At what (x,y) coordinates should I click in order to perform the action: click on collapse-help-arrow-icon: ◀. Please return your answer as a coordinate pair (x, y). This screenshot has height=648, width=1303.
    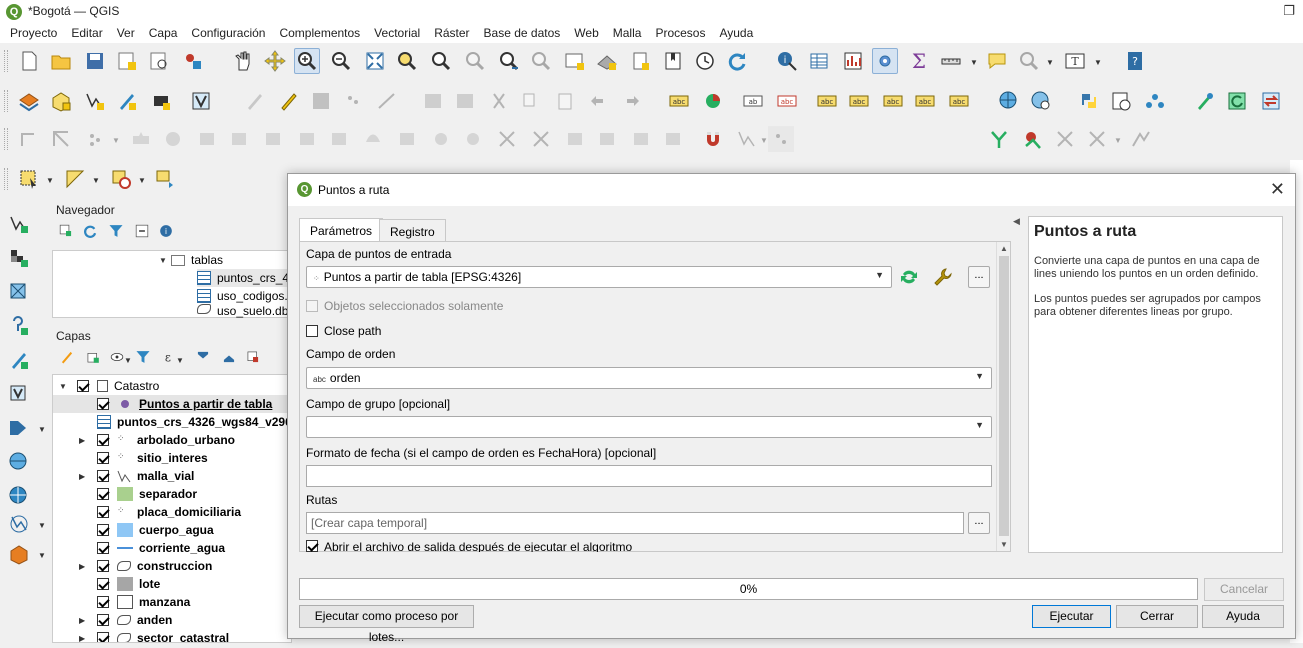
    Looking at the image, I should click on (1016, 221).